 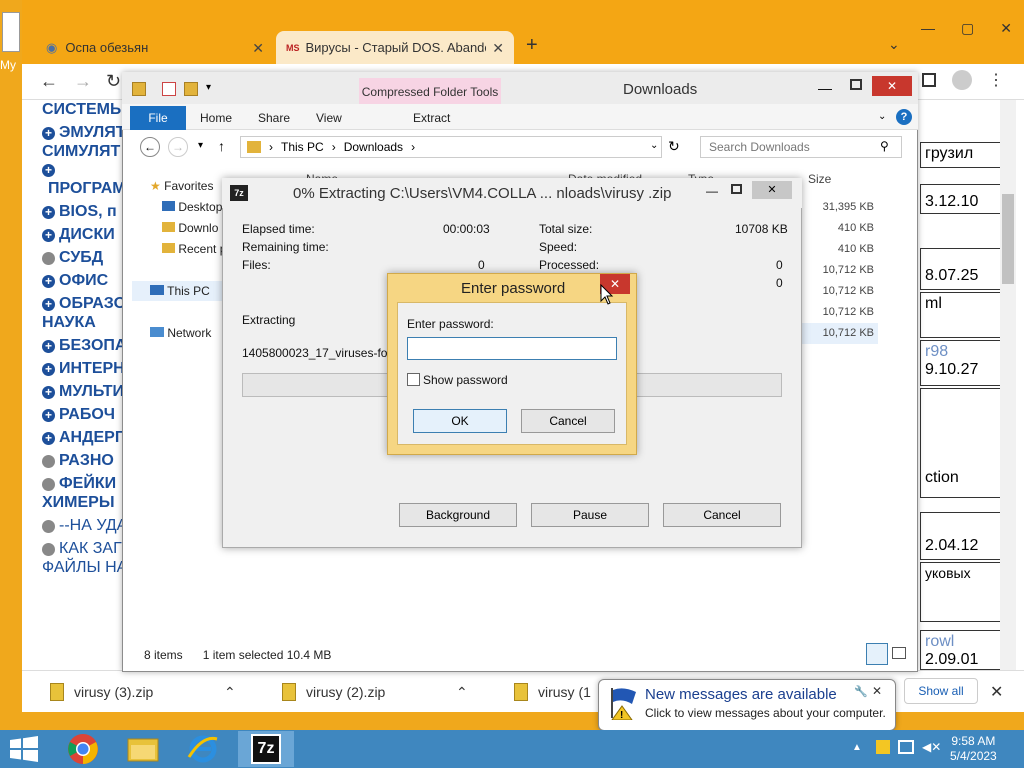 What do you see at coordinates (967, 28) in the screenshot?
I see `maximize-icon: ▢` at bounding box center [967, 28].